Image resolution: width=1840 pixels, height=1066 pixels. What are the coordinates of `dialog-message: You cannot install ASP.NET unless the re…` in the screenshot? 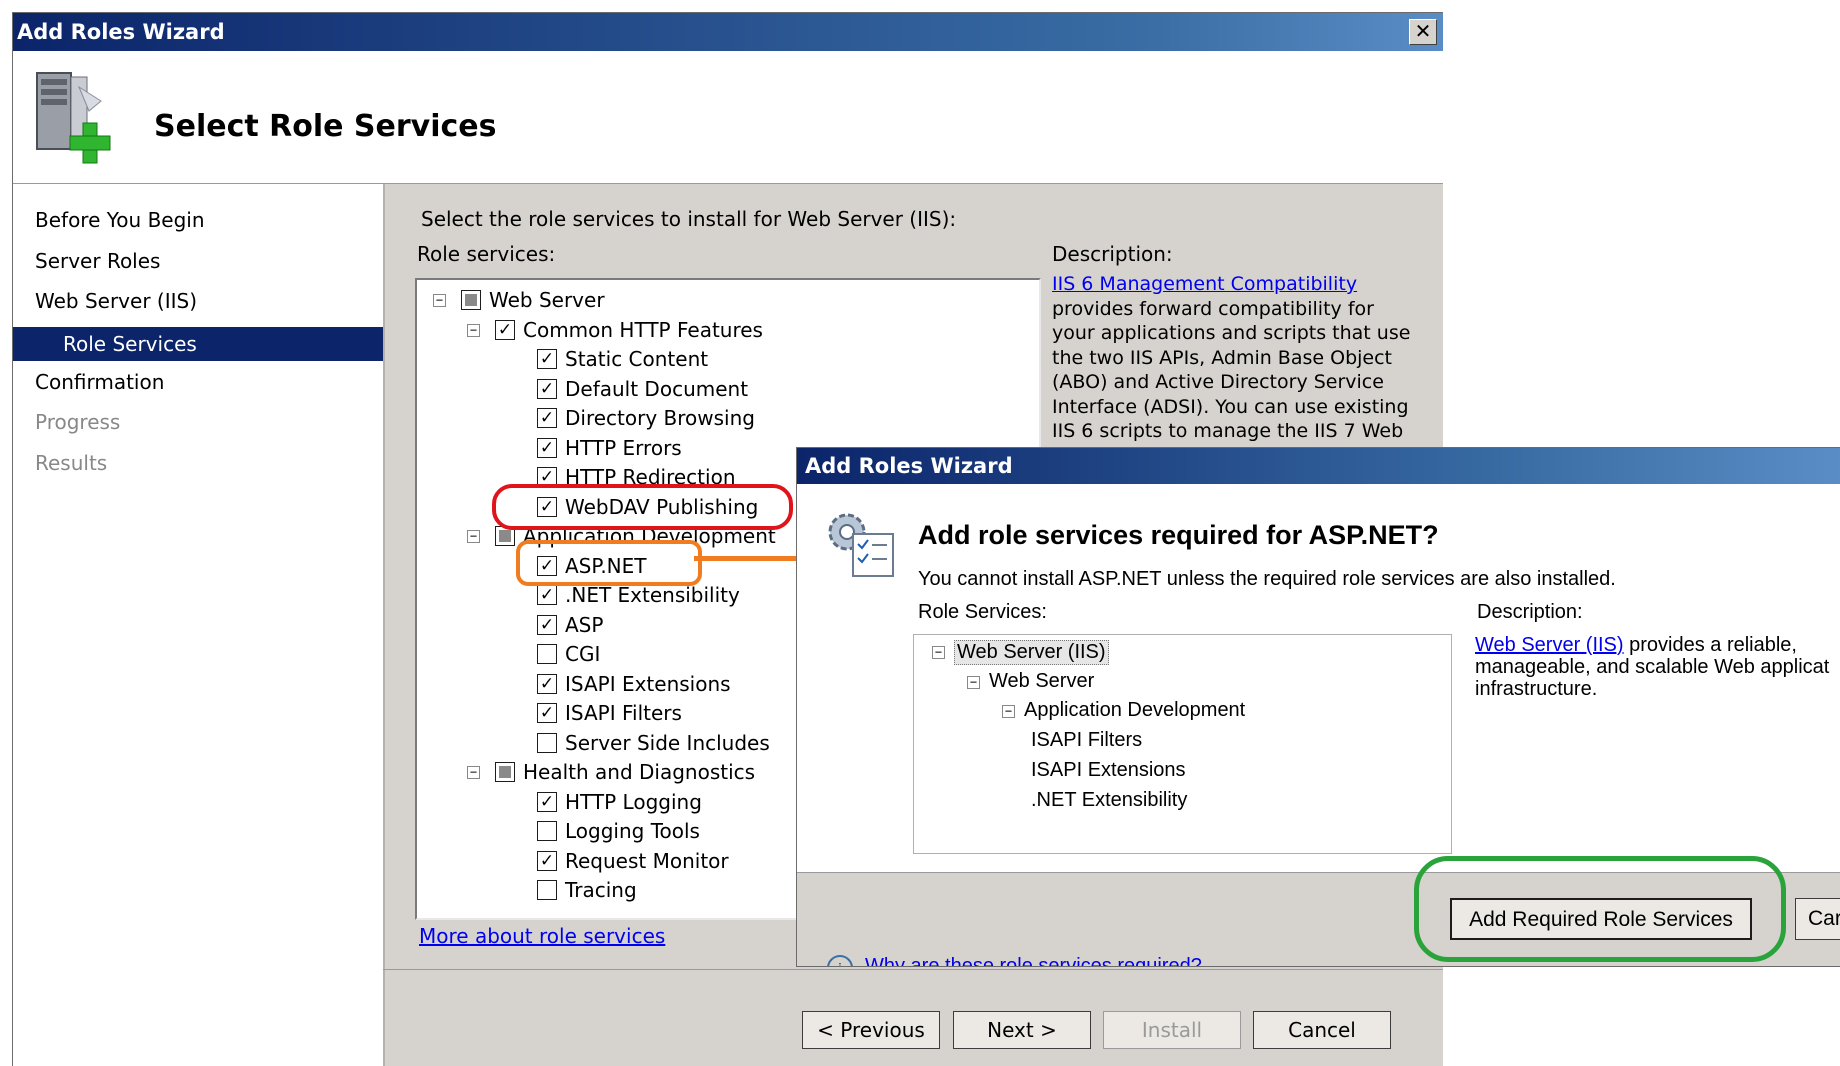 It's located at (1267, 579).